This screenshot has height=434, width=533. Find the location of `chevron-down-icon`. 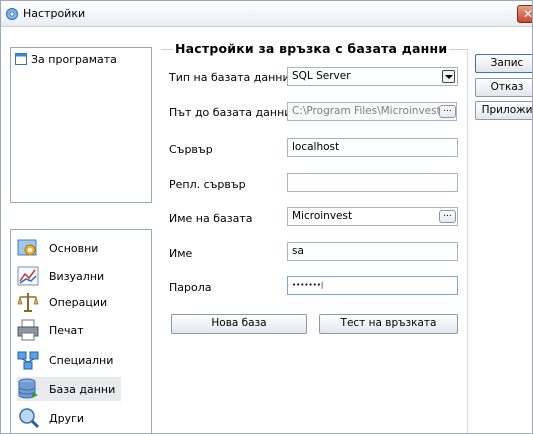

chevron-down-icon is located at coordinates (448, 76).